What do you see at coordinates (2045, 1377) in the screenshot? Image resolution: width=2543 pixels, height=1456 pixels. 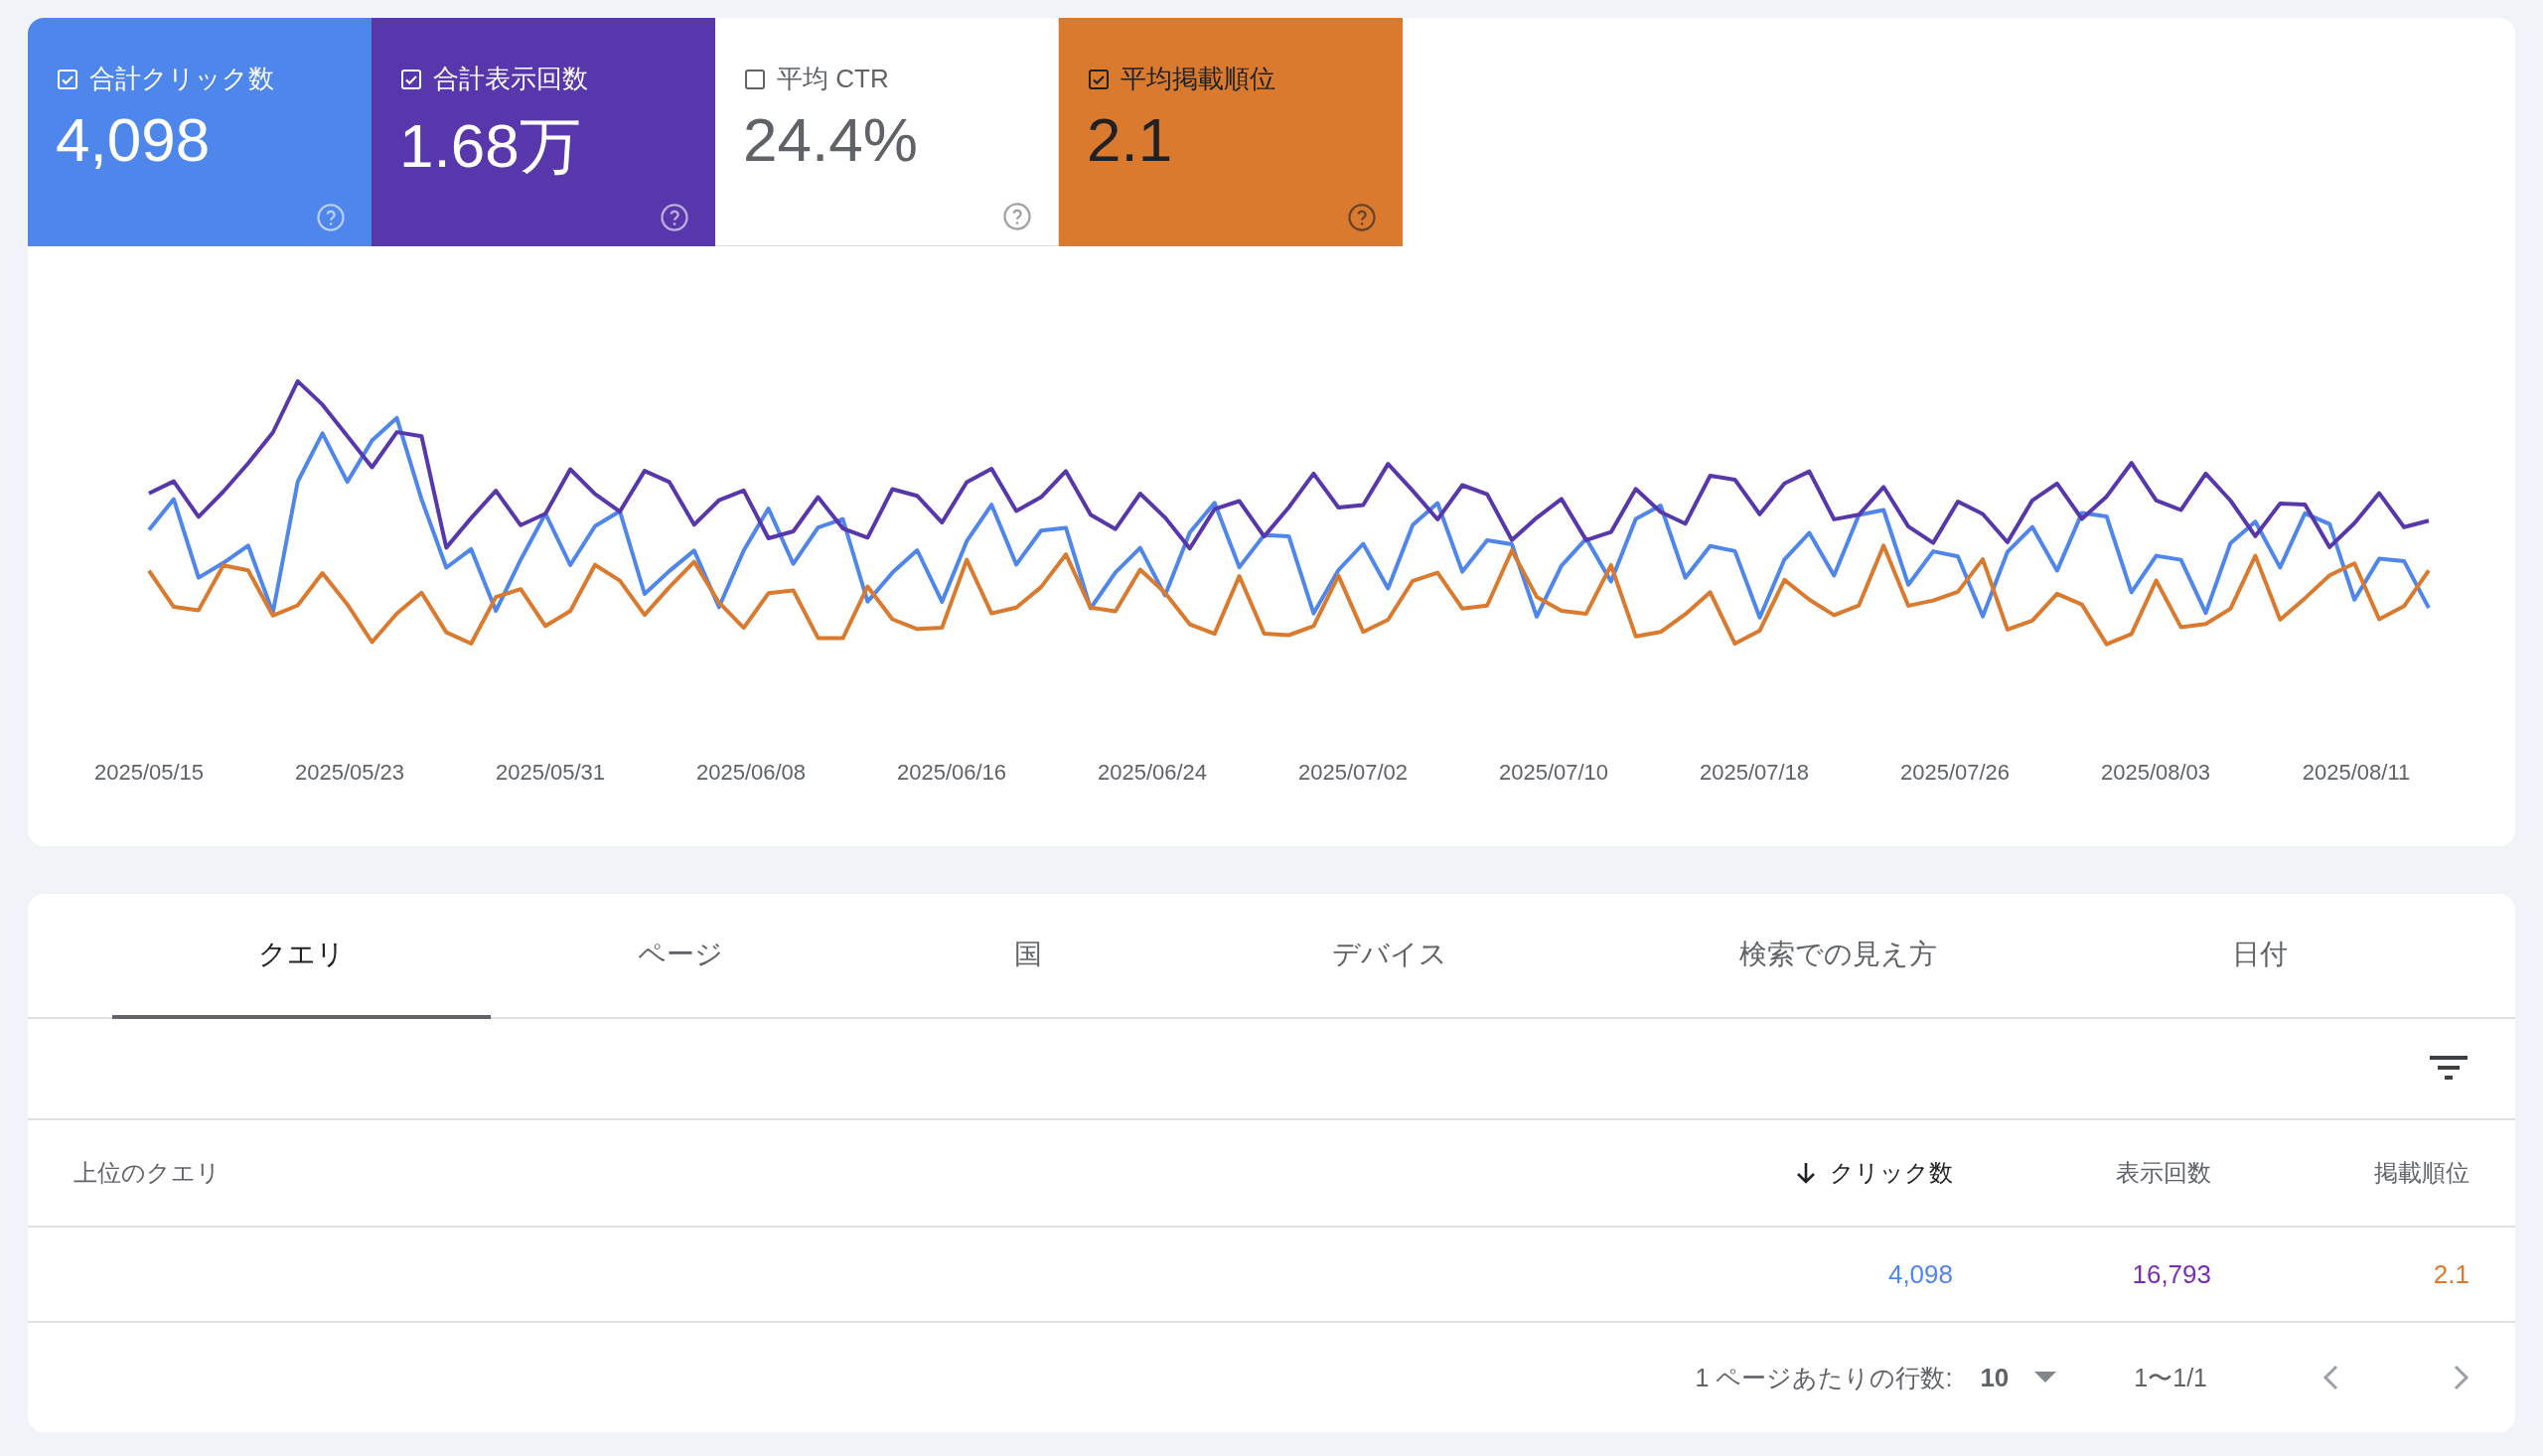 I see `caret-icon` at bounding box center [2045, 1377].